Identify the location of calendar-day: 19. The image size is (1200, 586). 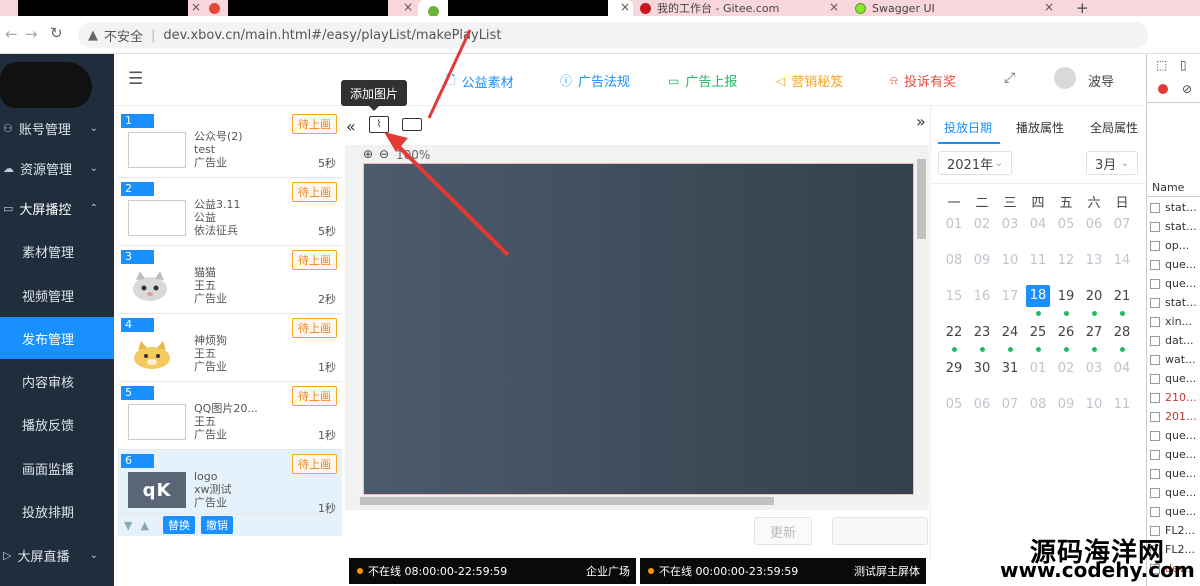
(1066, 296).